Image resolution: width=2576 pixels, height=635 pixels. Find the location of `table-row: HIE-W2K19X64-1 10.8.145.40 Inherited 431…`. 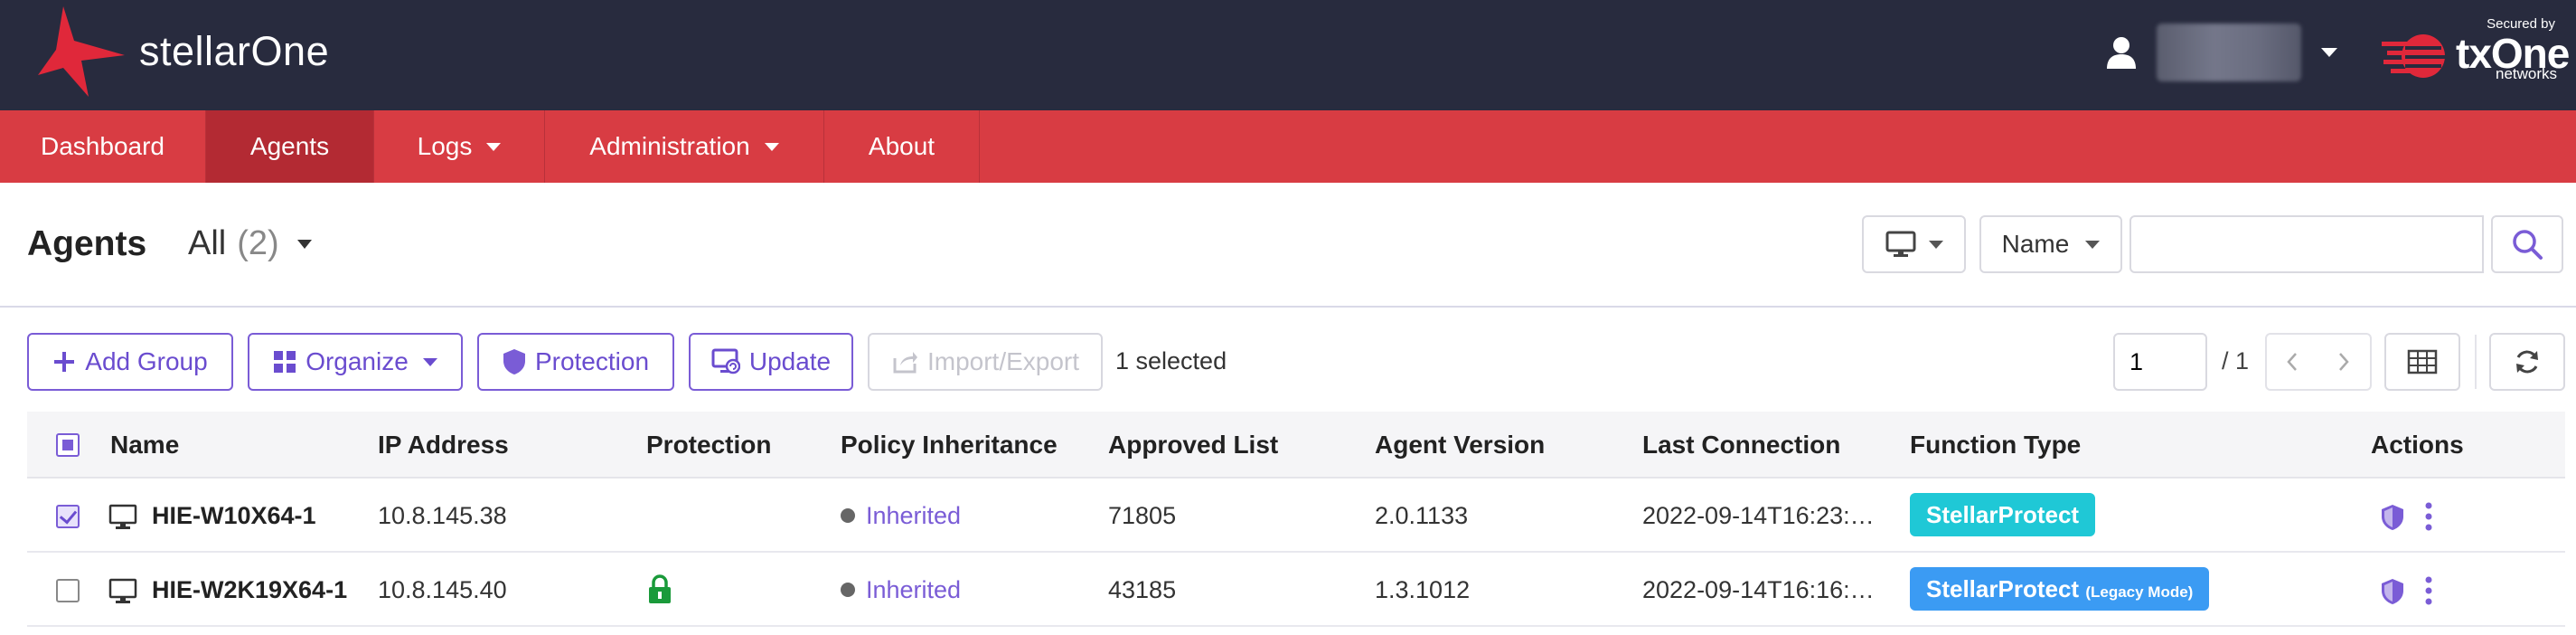

table-row: HIE-W2K19X64-1 10.8.145.40 Inherited 431… is located at coordinates (1296, 590).